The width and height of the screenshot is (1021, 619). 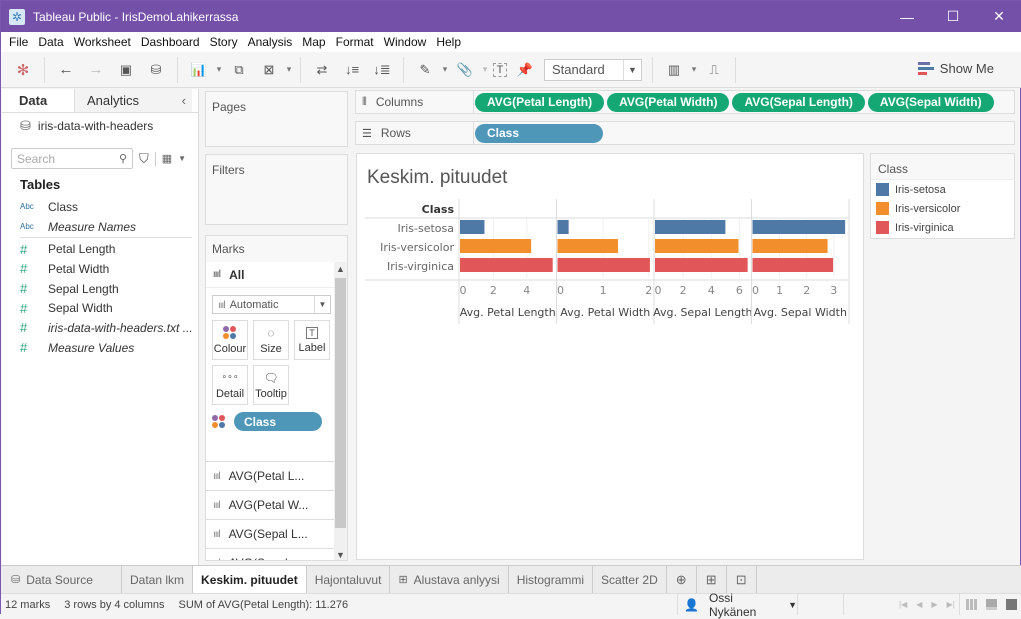 What do you see at coordinates (230, 340) in the screenshot?
I see `colour-button: Colour` at bounding box center [230, 340].